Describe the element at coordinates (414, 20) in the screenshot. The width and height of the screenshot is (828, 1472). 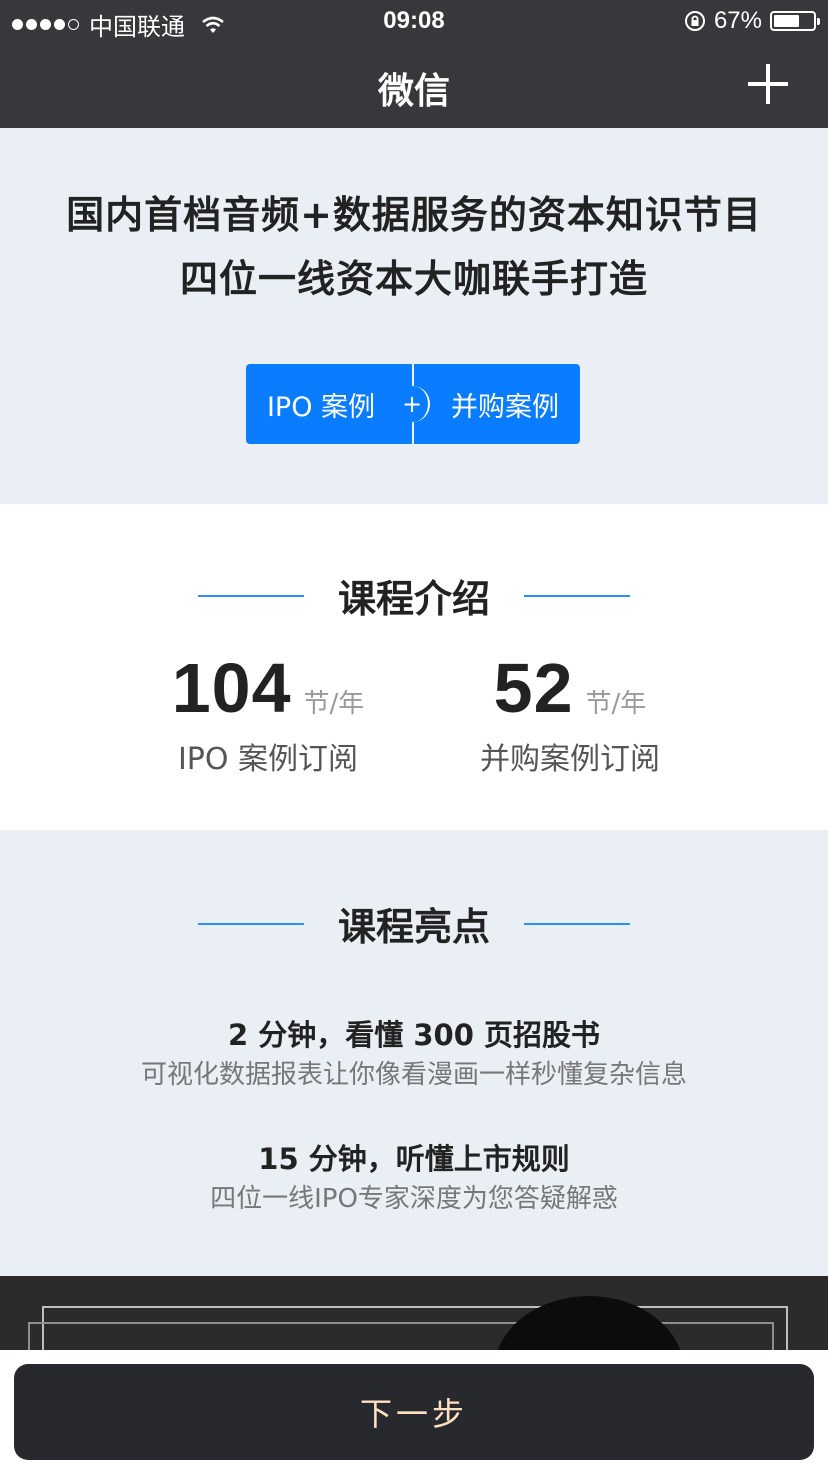
I see `status-bar: 中国联通 09:08 67%` at that location.